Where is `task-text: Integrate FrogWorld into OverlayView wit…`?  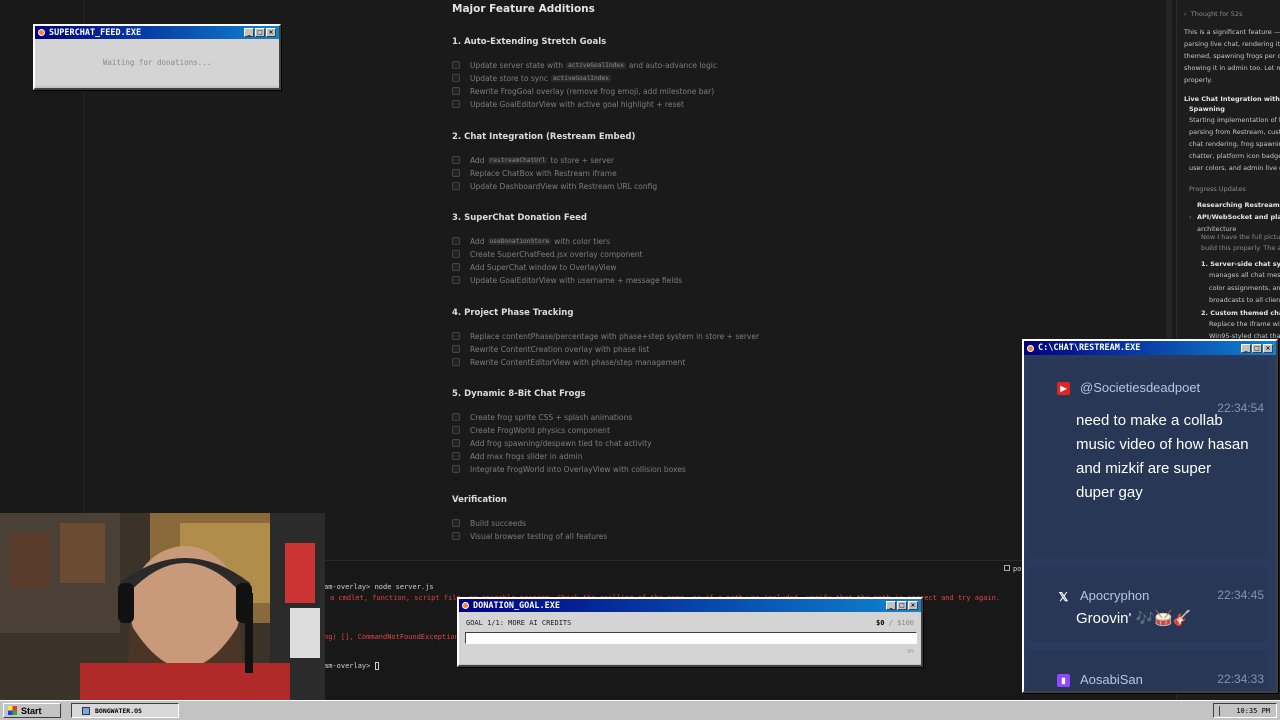
task-text: Integrate FrogWorld into OverlayView wit… is located at coordinates (578, 469).